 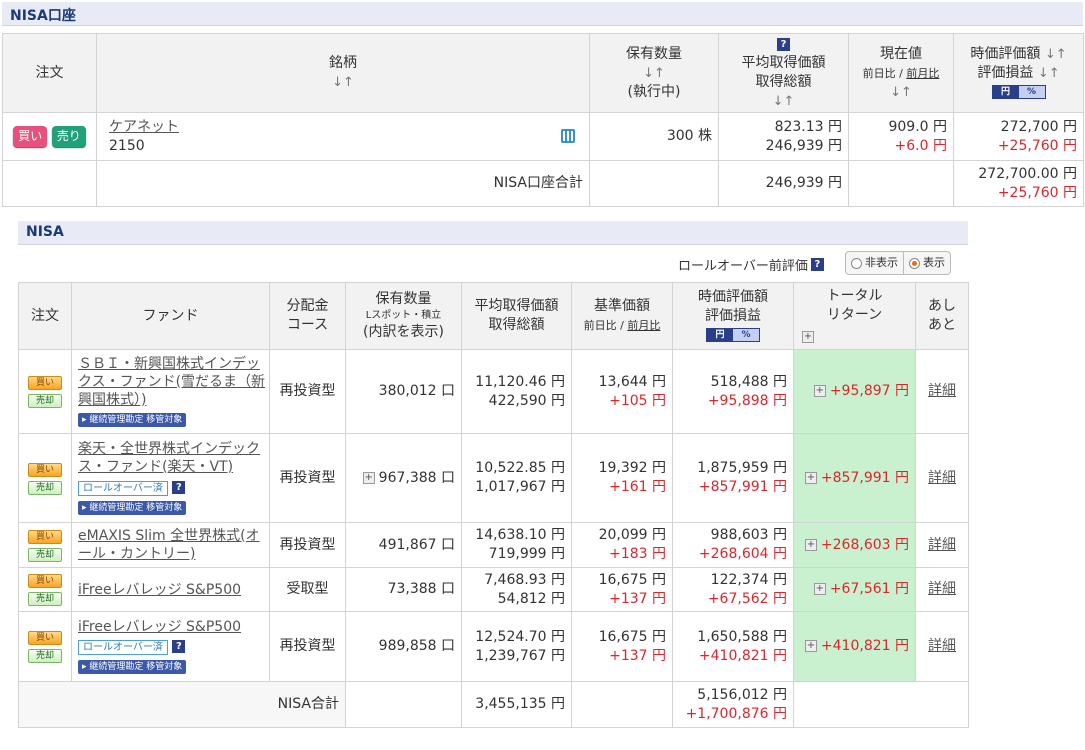 What do you see at coordinates (854, 545) in the screenshot?
I see `total-return-cell: + +268,603 円` at bounding box center [854, 545].